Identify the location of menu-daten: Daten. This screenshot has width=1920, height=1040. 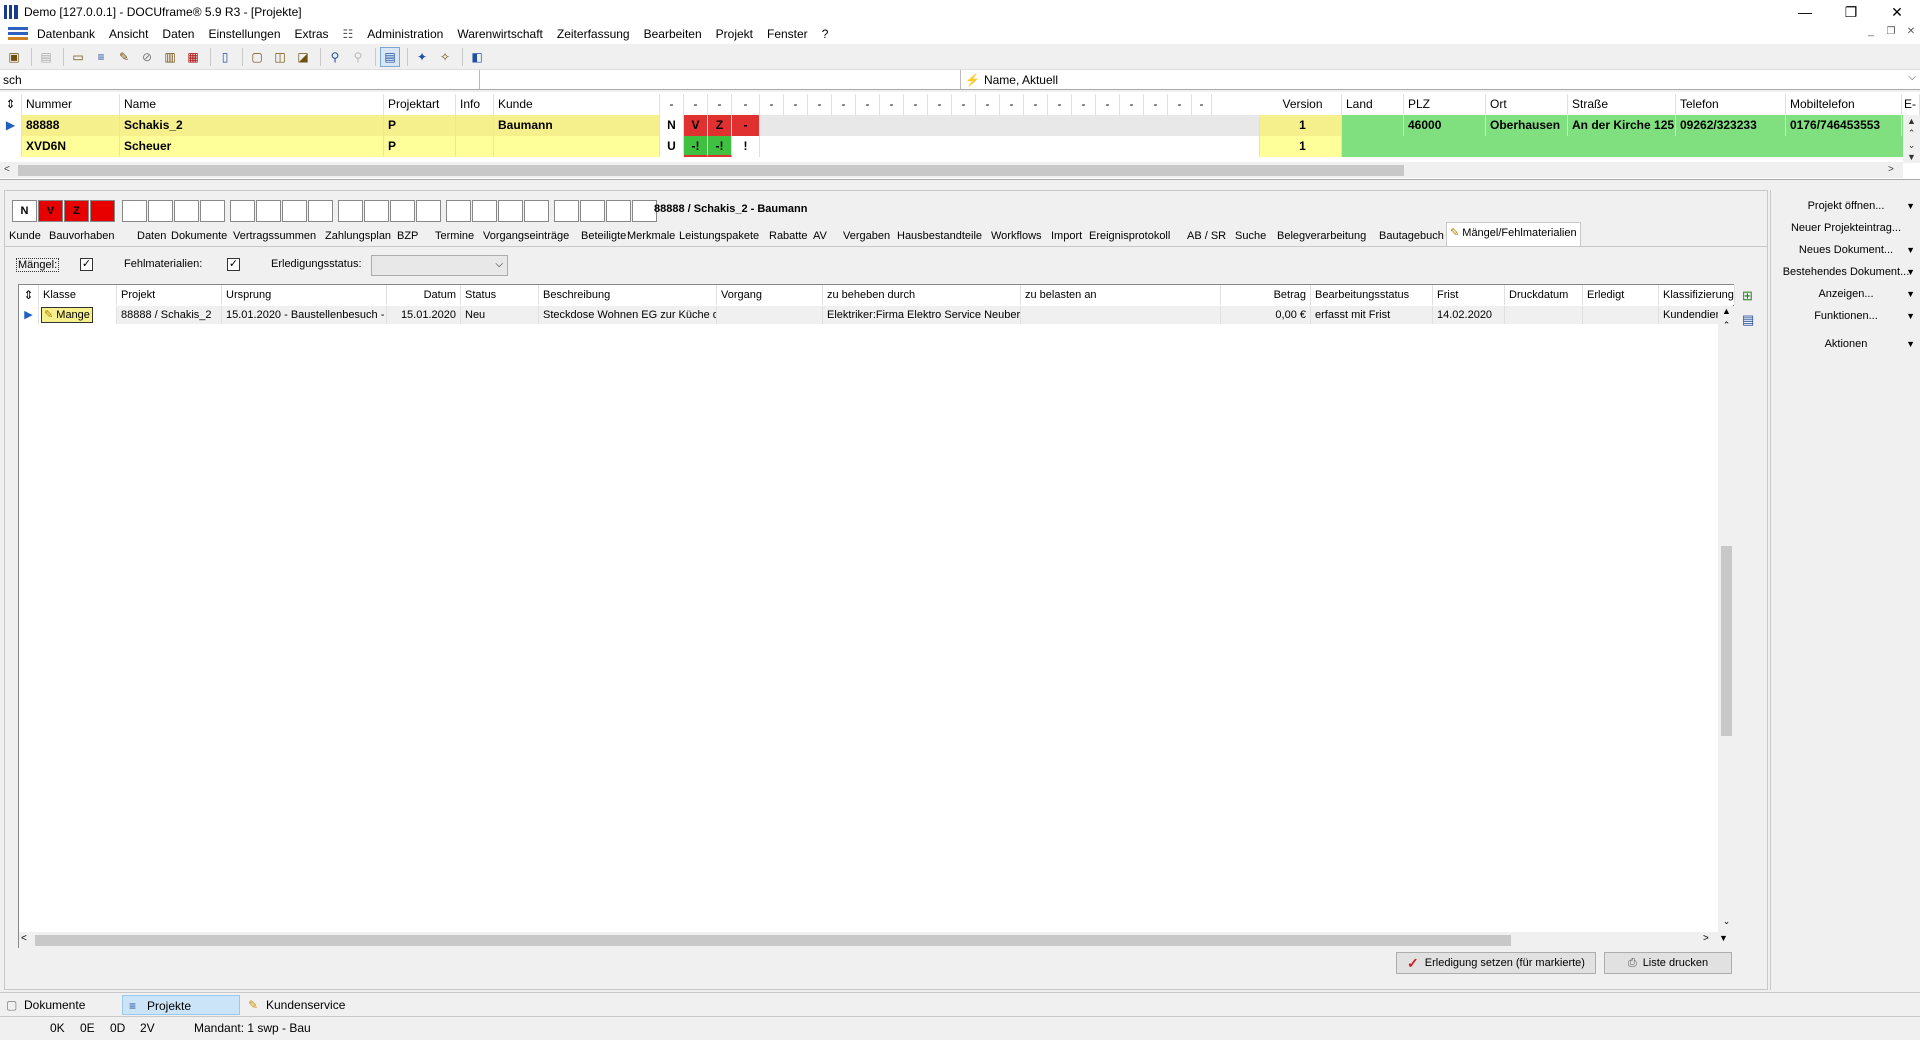
(178, 34).